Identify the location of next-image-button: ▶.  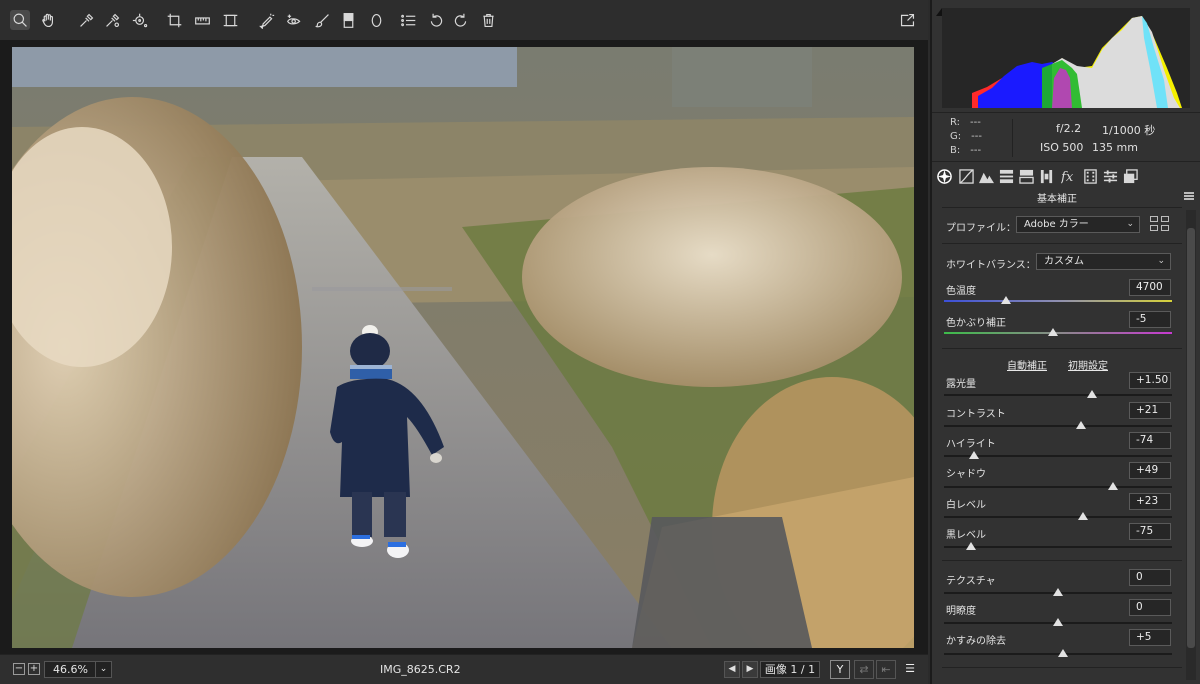
(750, 669).